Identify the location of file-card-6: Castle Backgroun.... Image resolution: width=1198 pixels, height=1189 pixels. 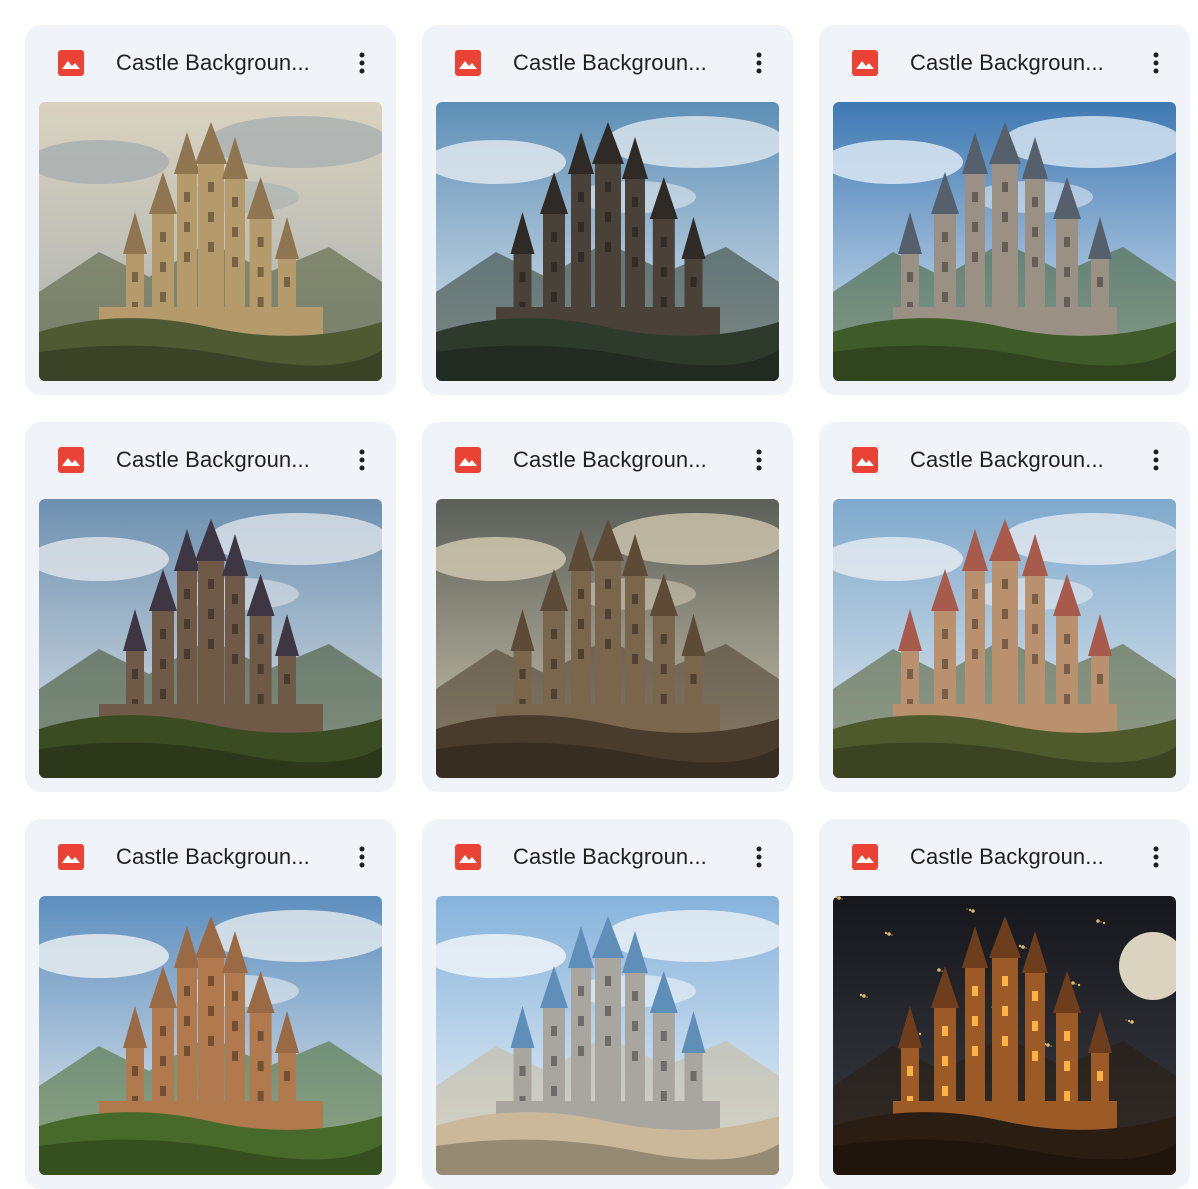
(1004, 607).